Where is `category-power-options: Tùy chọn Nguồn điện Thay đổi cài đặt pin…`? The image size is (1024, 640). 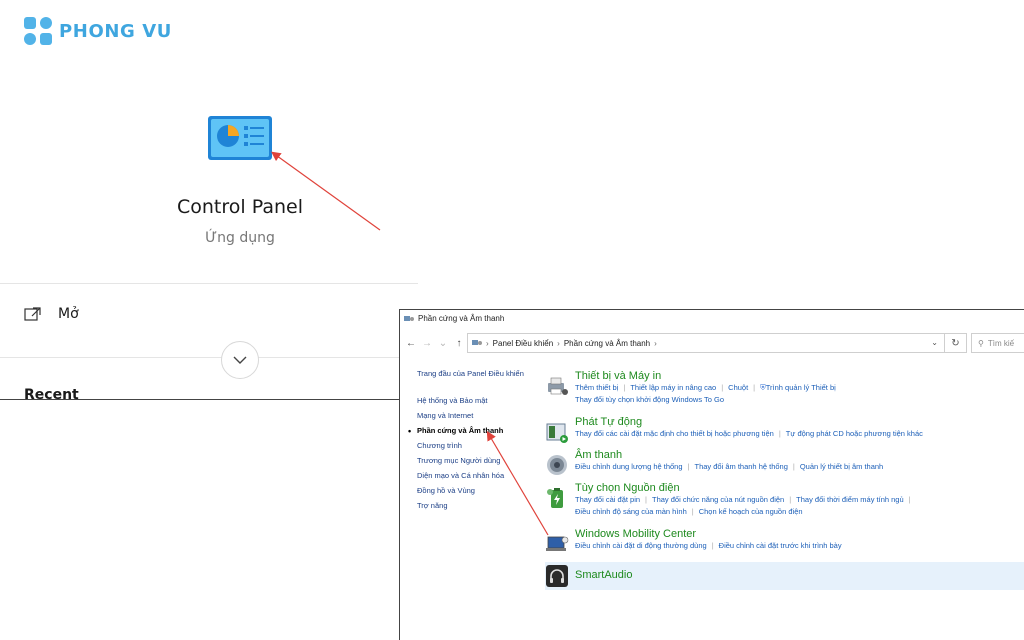
category-power-options: Tùy chọn Nguồn điện Thay đổi cài đặt pin… is located at coordinates (784, 505).